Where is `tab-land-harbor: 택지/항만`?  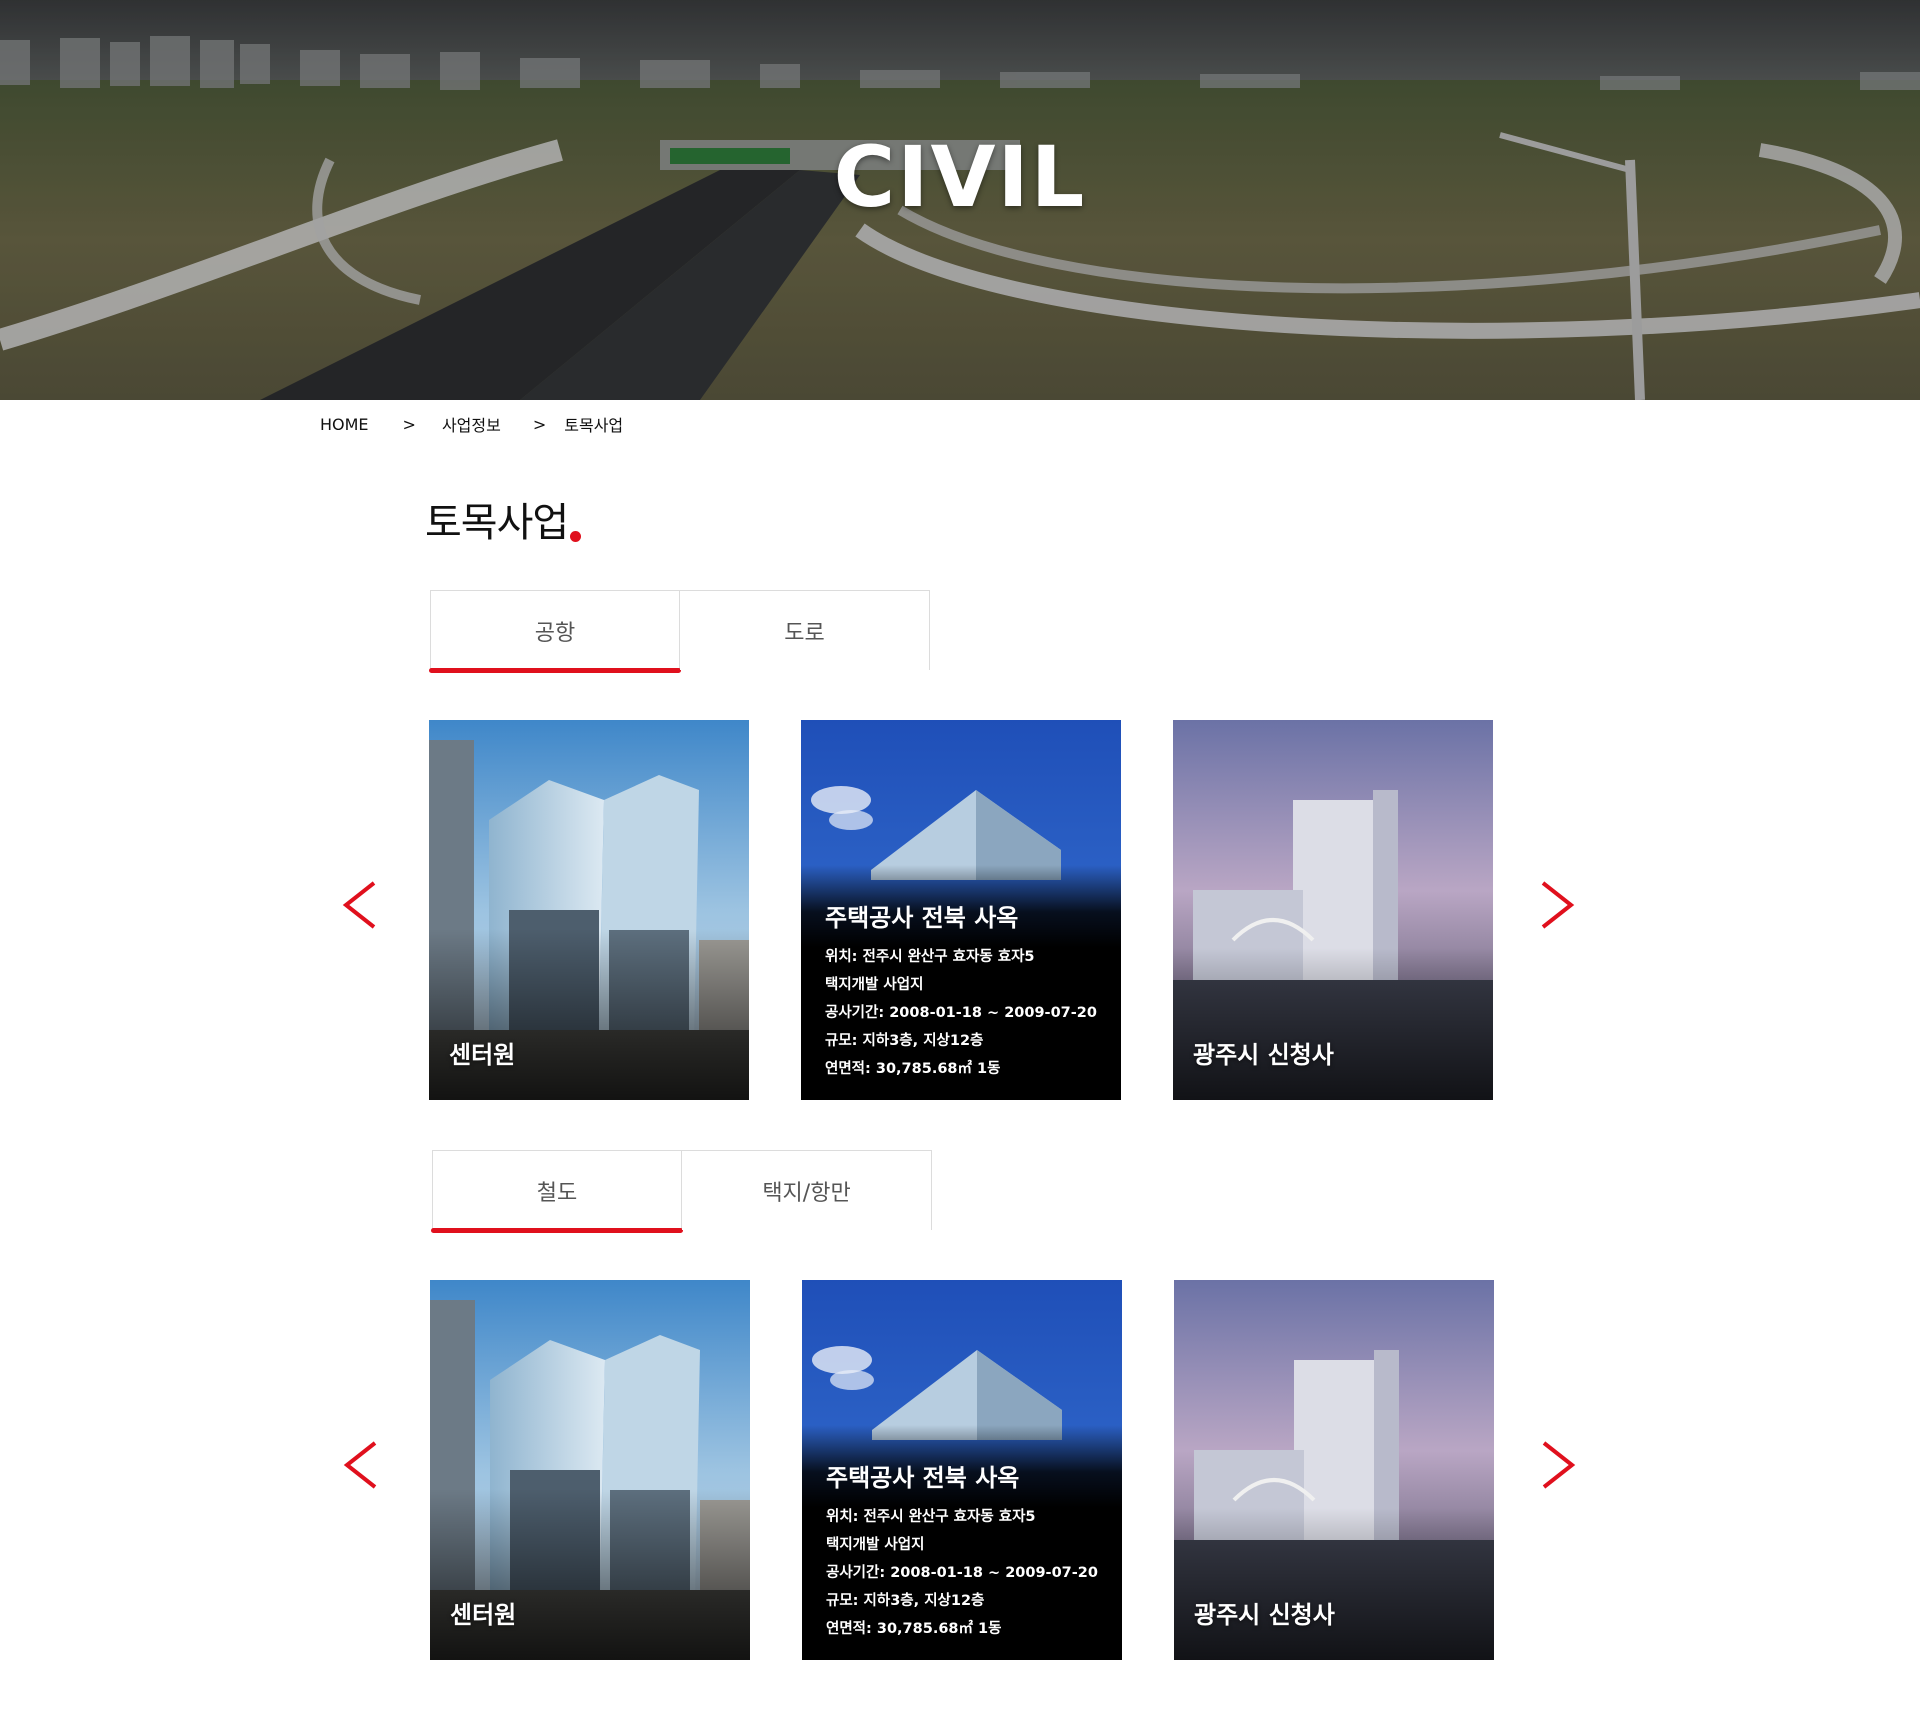 tab-land-harbor: 택지/항만 is located at coordinates (807, 1190).